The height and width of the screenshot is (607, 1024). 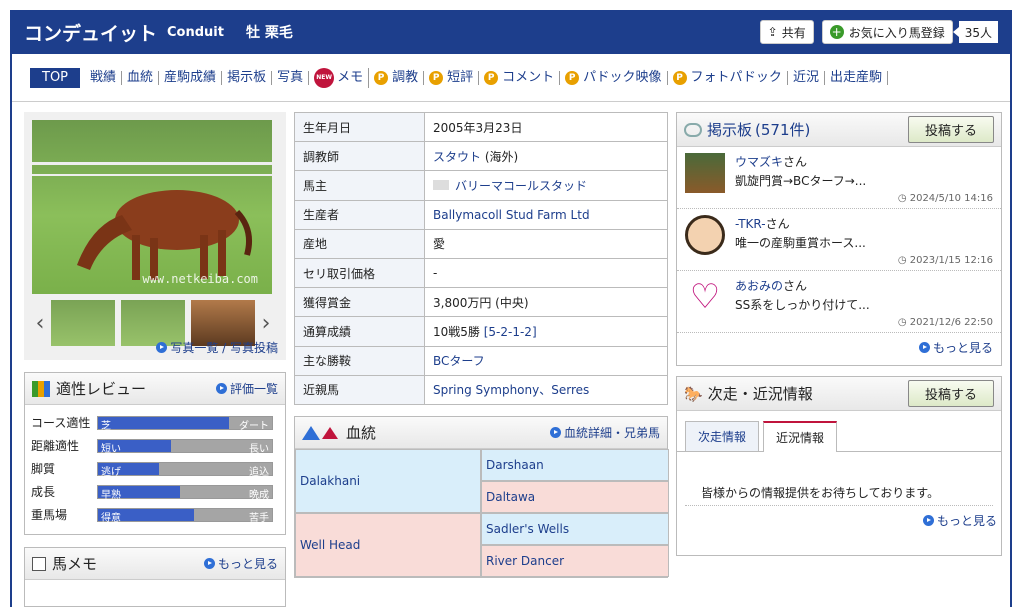 What do you see at coordinates (83, 323) in the screenshot?
I see `thumbnail` at bounding box center [83, 323].